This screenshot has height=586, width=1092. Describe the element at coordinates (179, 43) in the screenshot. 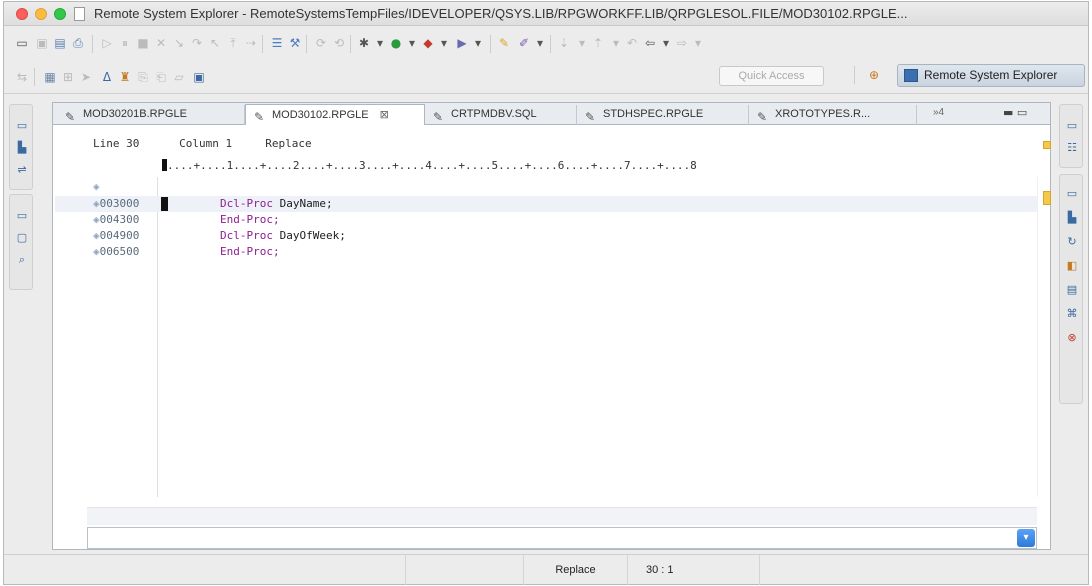

I see `step-into-icon: ↘` at that location.